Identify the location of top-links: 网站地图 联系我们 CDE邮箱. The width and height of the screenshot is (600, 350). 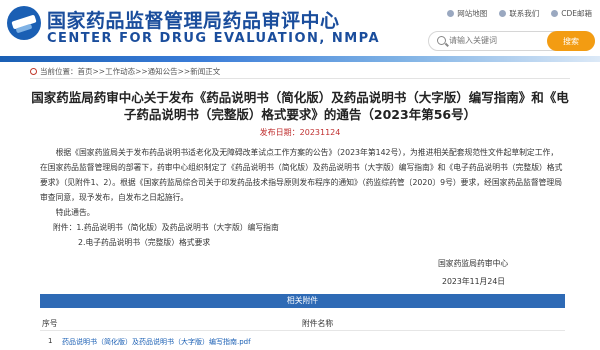
(519, 13).